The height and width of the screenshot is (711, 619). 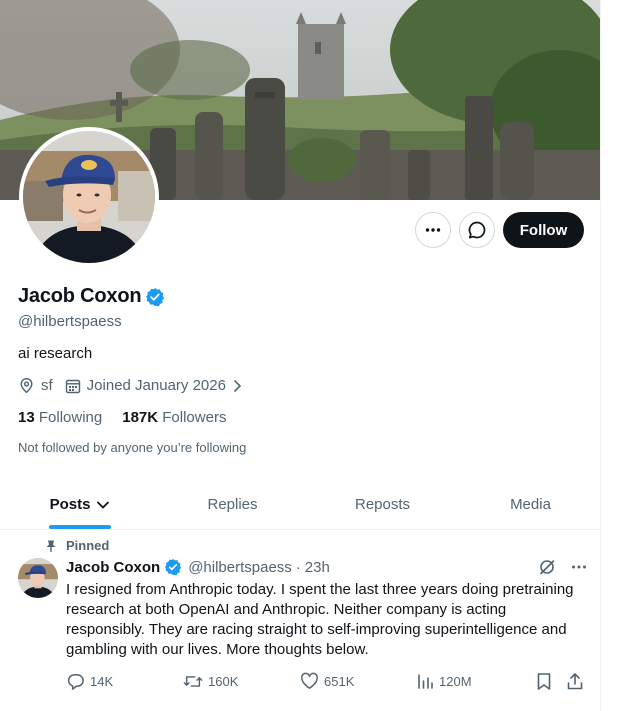 I want to click on reply-button: 14K, so click(x=89, y=681).